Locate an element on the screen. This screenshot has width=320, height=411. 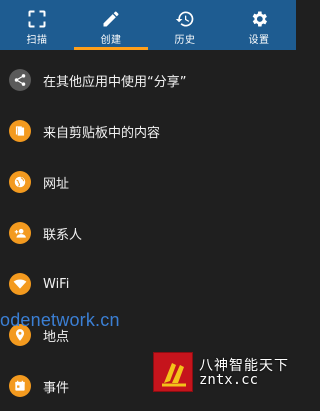
tab-create: 创建 is located at coordinates (111, 25).